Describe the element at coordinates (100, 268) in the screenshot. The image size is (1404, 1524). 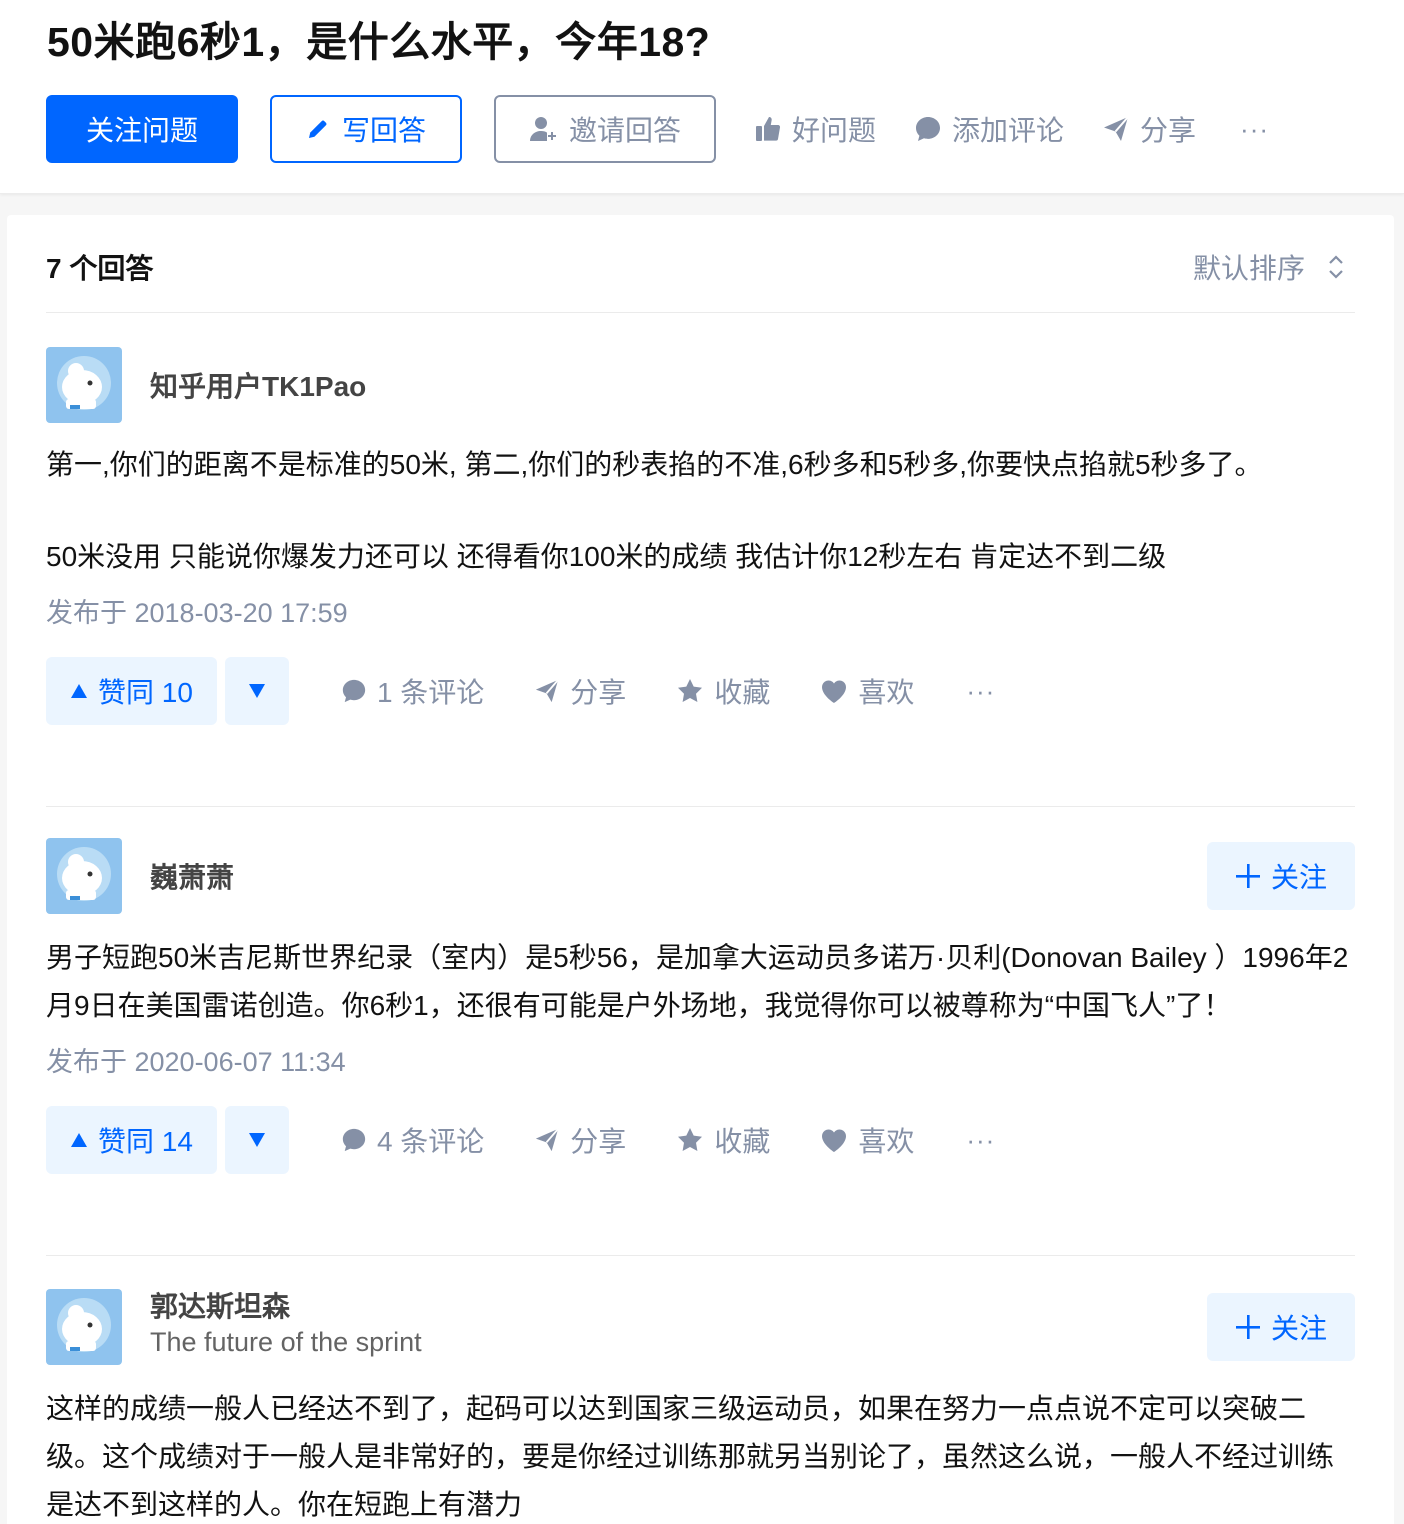
I see `answer-count: 7 个回答` at that location.